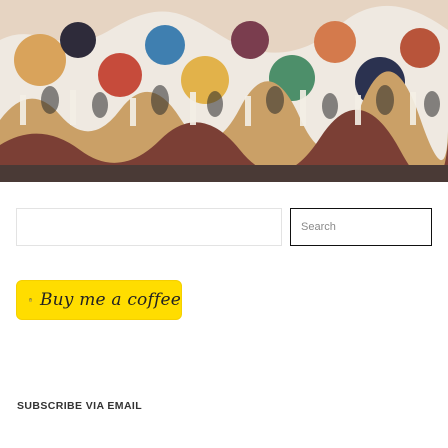 The height and width of the screenshot is (448, 448). I want to click on search-form: Search, so click(224, 228).